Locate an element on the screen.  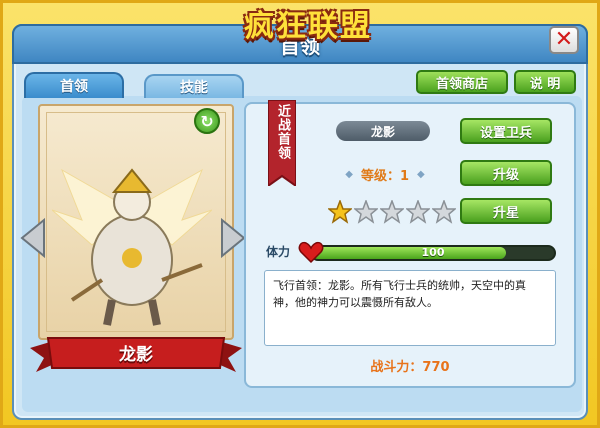
hero-name-pill: 龙影 is located at coordinates (383, 131).